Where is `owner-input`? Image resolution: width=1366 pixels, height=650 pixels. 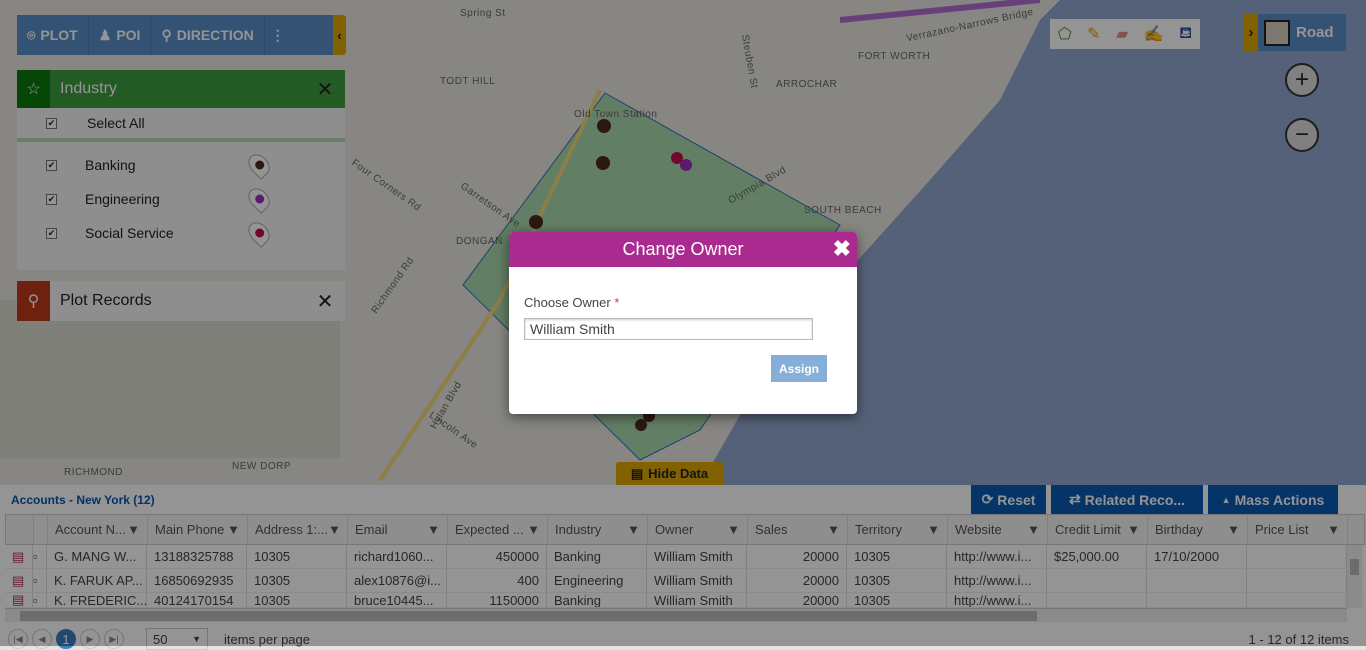 owner-input is located at coordinates (668, 329).